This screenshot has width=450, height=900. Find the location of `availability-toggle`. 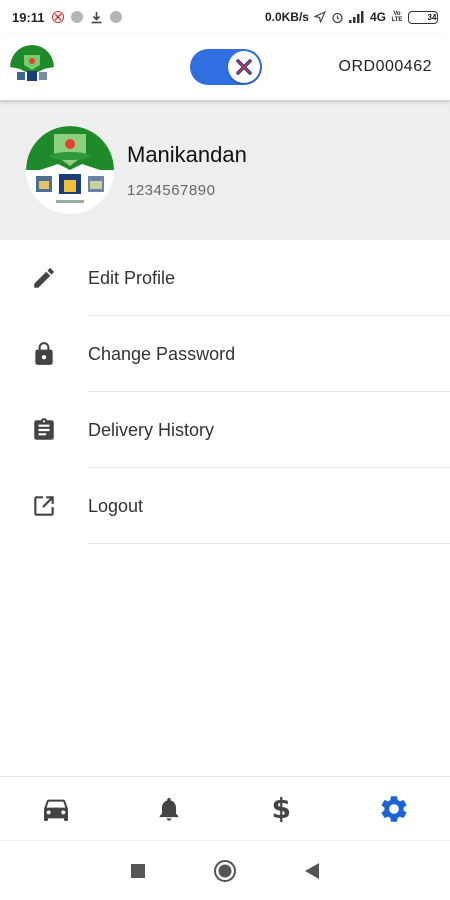

availability-toggle is located at coordinates (226, 67).